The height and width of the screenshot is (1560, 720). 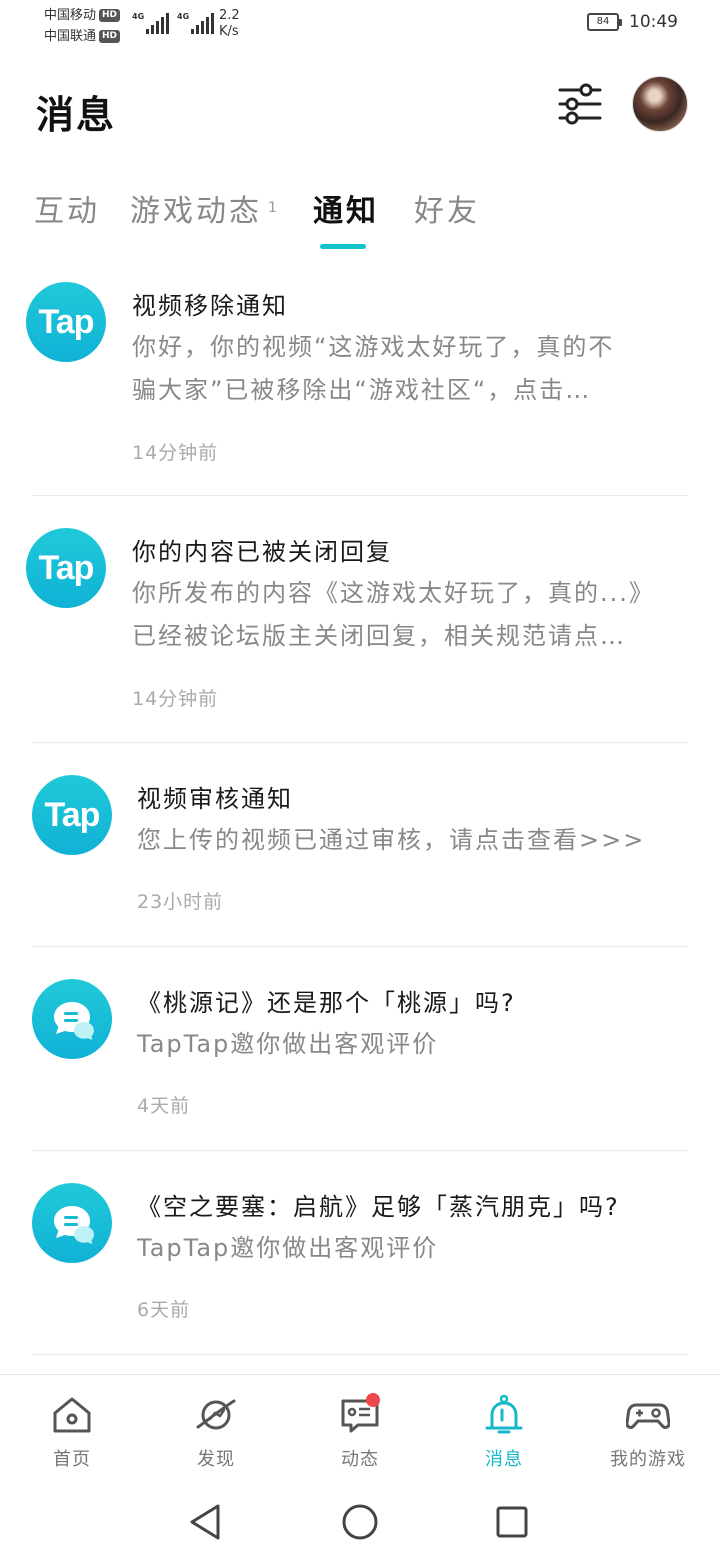 I want to click on list-item: 《空之要塞：启航》足够「蒸汽朋克」吗? TapTap邀你做出客观评价 6天前, so click(x=360, y=1253).